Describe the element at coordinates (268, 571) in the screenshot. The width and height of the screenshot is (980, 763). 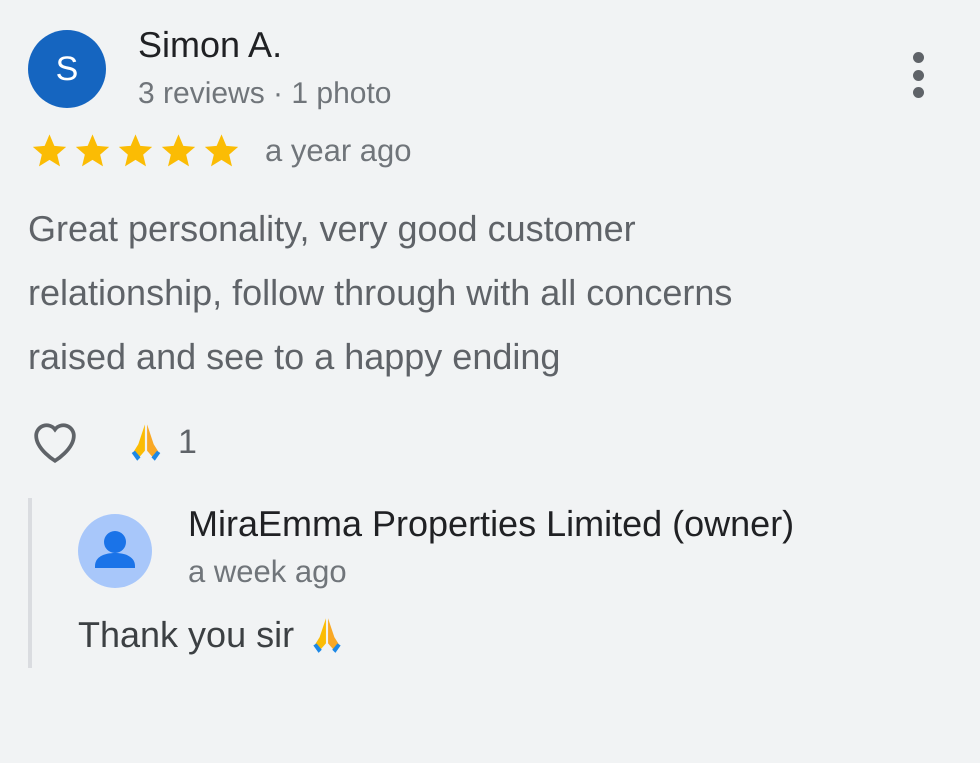
I see `reply-time: a week ago` at that location.